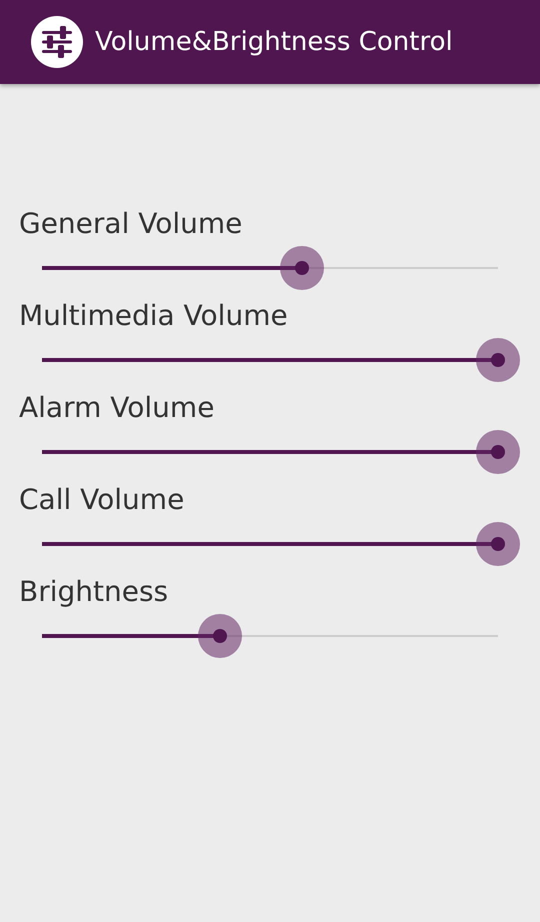 Image resolution: width=540 pixels, height=922 pixels. I want to click on slider-label: General Volume, so click(130, 224).